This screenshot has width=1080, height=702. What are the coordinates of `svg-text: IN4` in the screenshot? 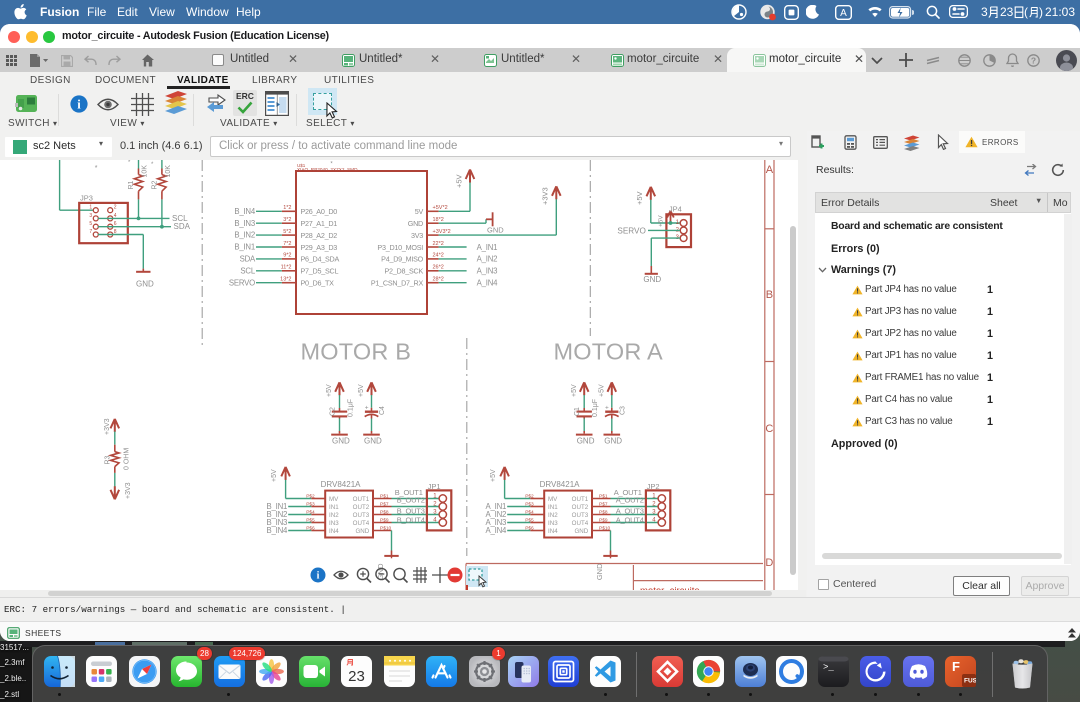 It's located at (334, 531).